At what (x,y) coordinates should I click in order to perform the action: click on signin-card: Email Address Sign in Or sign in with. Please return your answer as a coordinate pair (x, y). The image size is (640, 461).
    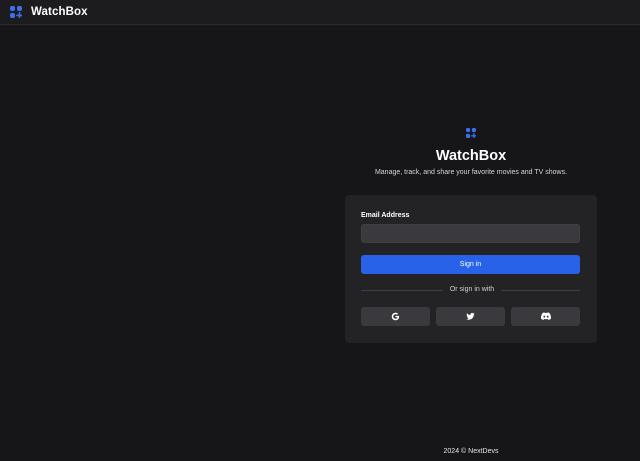
    Looking at the image, I should click on (471, 269).